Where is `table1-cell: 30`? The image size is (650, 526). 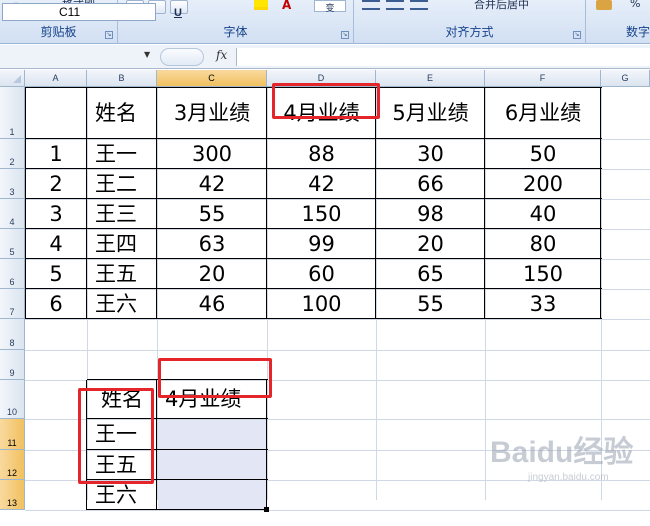 table1-cell: 30 is located at coordinates (430, 154).